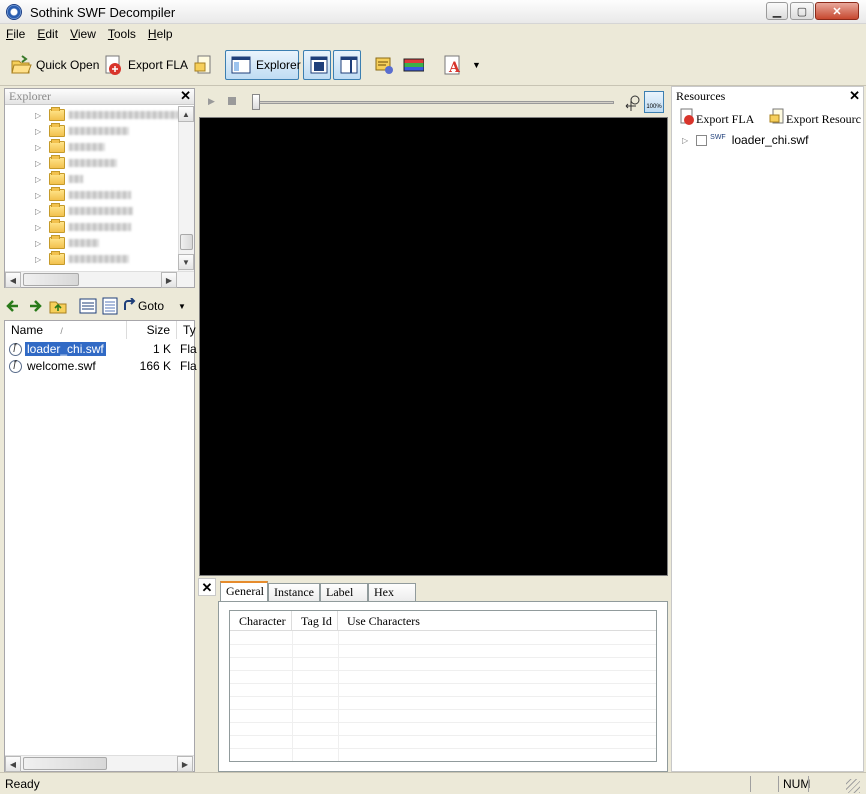 The height and width of the screenshot is (794, 866). I want to click on column-header-size: Size, so click(152, 330).